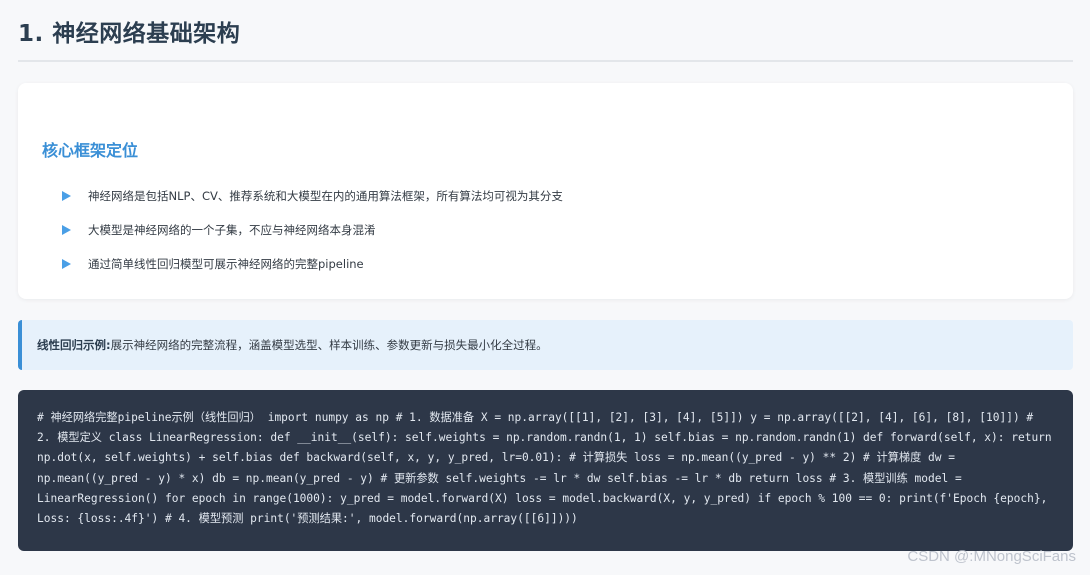 This screenshot has width=1090, height=575. I want to click on bullet-text: 大模型是神经网络的一个子集，不应与神经网络本身混淆, so click(232, 230).